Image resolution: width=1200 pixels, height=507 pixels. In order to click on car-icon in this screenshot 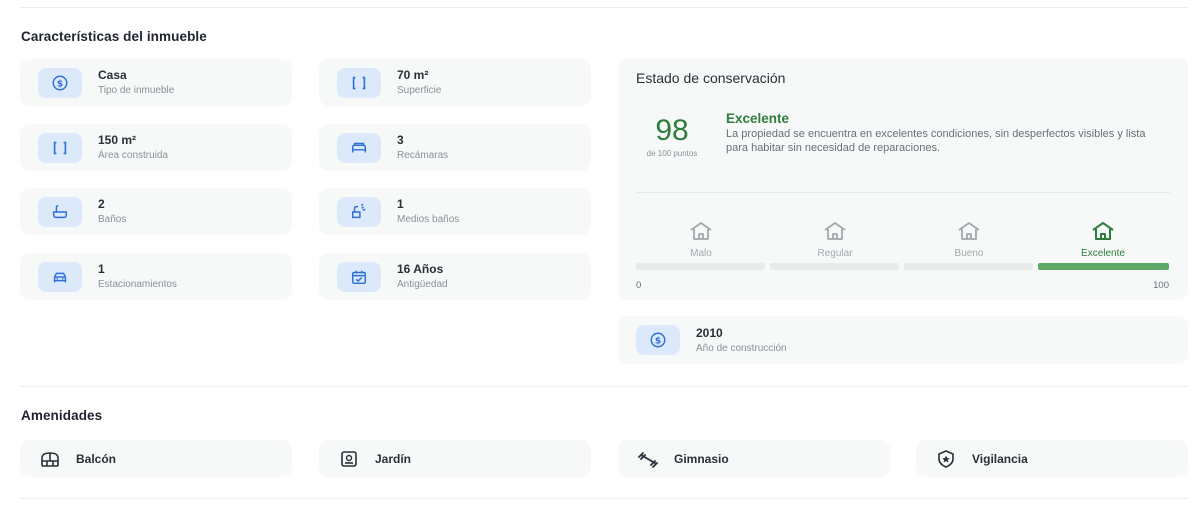, I will do `click(60, 276)`.